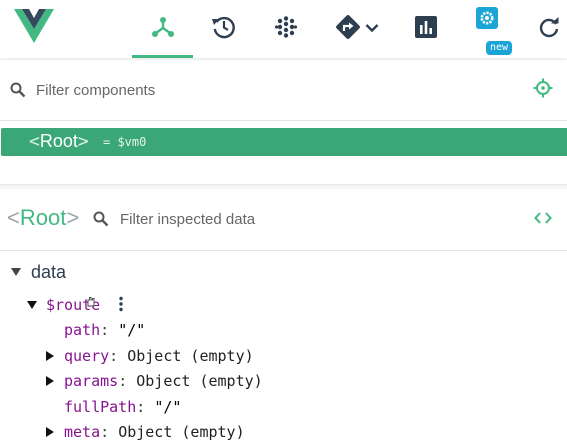  What do you see at coordinates (49, 271) in the screenshot?
I see `section-title: data` at bounding box center [49, 271].